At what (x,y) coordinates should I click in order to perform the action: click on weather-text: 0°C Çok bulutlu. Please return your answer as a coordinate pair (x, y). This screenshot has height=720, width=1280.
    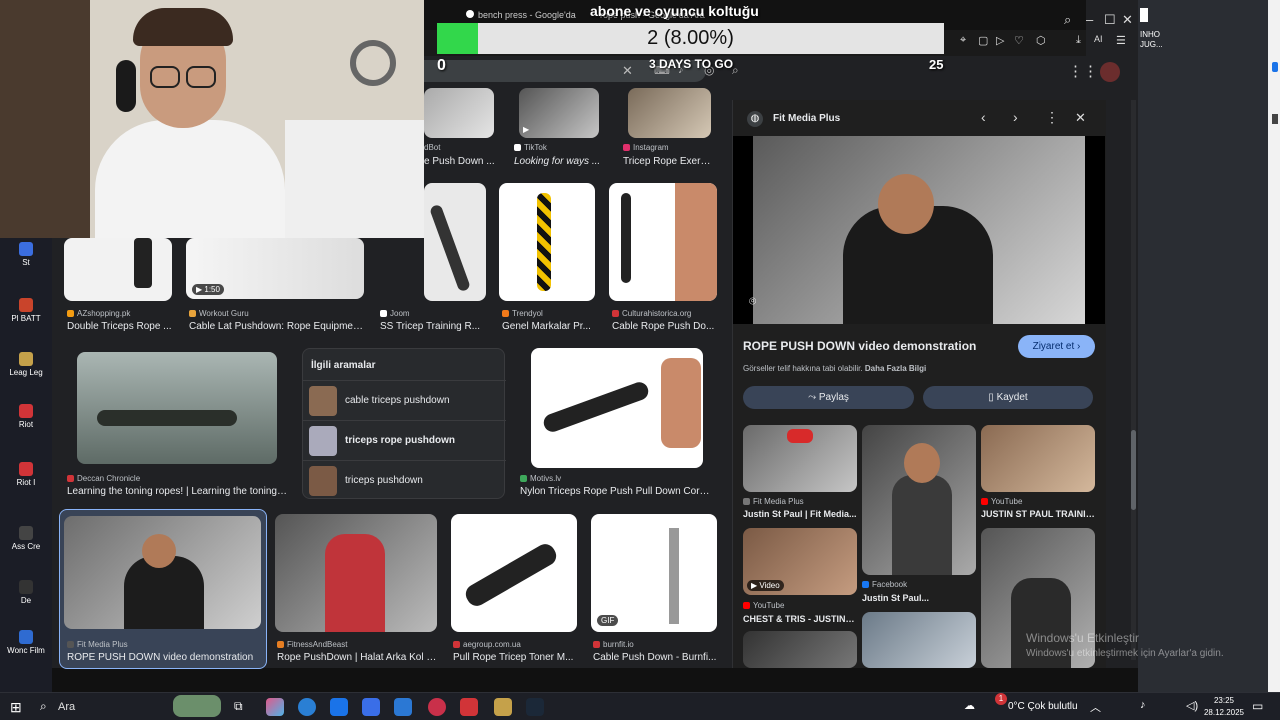
    Looking at the image, I should click on (1043, 706).